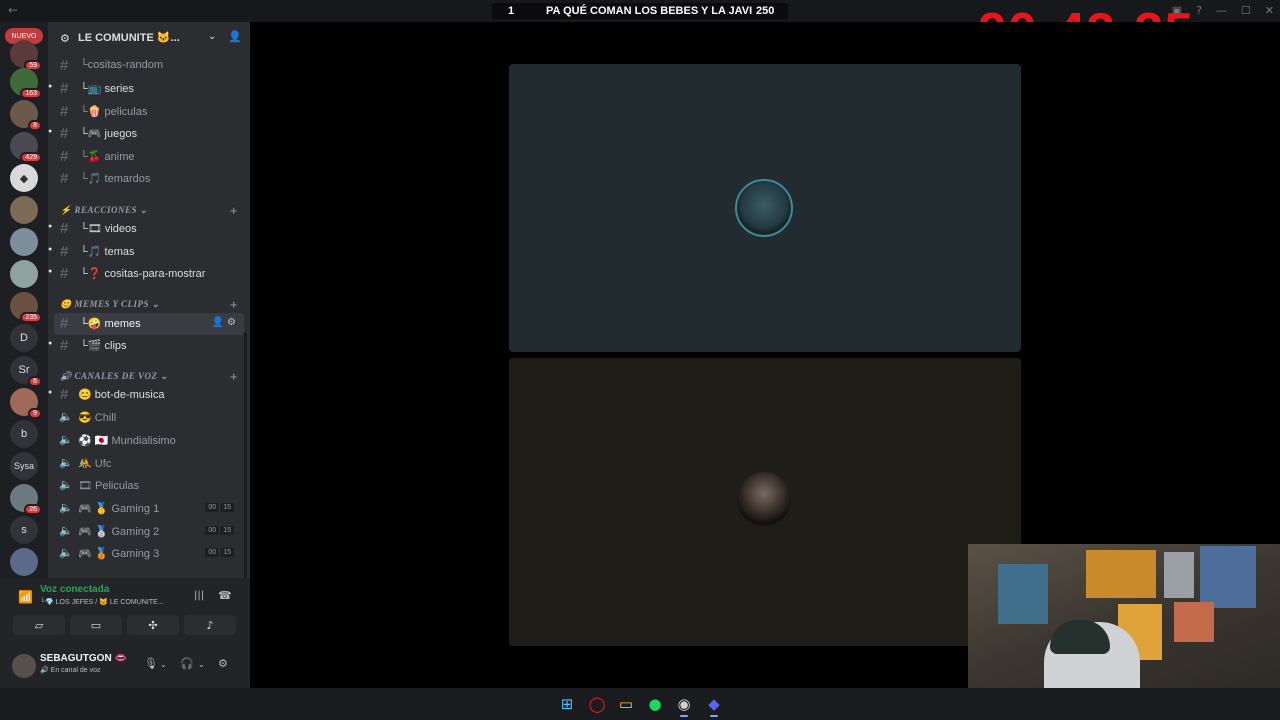 This screenshot has width=1280, height=720. I want to click on text-channel: ● # └🎮 juegos, so click(146, 134).